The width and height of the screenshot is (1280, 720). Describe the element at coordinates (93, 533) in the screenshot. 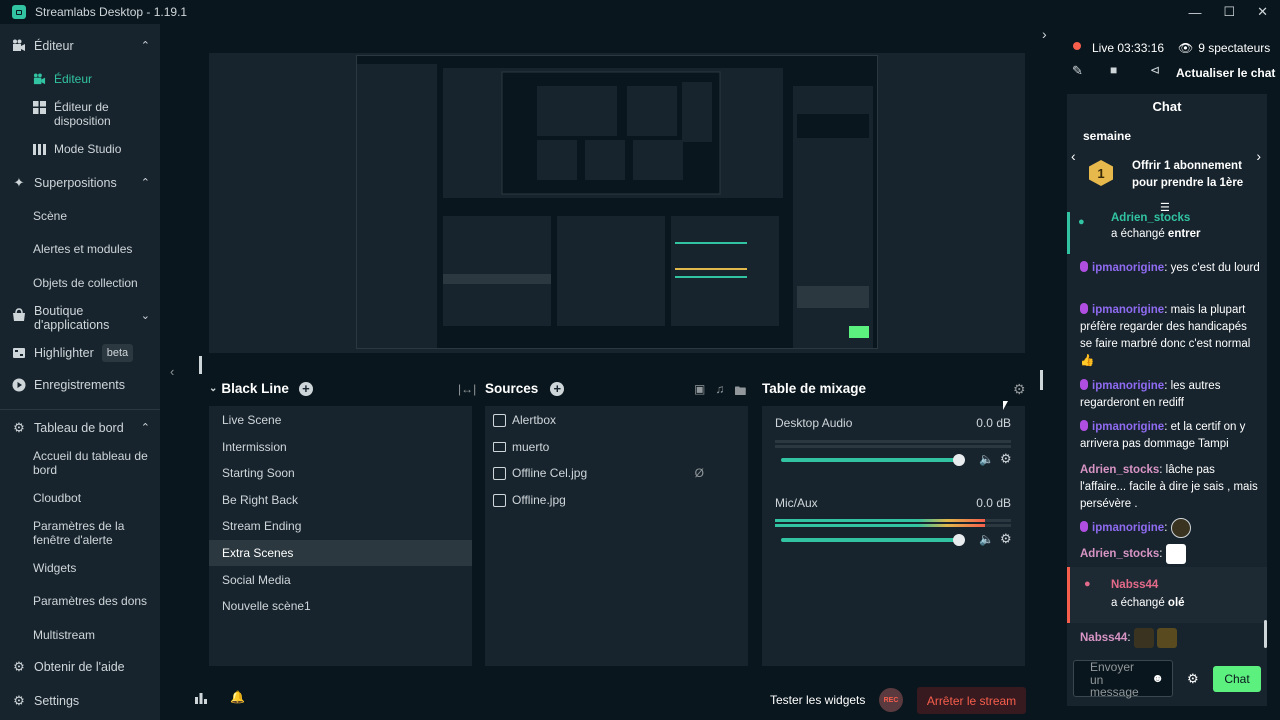

I see `sidebar-item-alert-settings: Paramètres de la fenêtre d'alerte` at that location.